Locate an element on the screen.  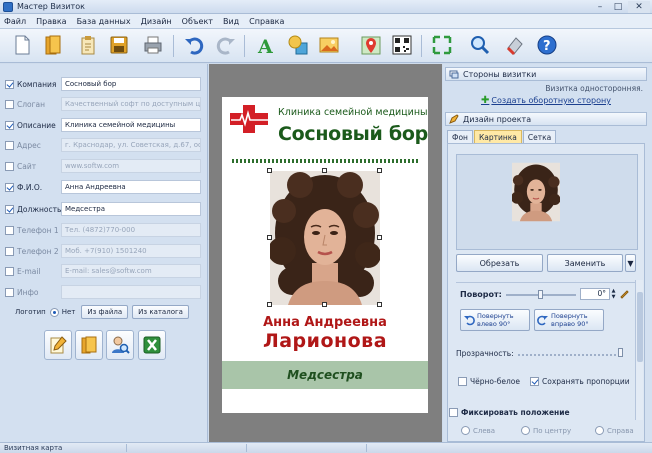
address-input: г. Краснодар, ул. Советская, д.67, оф.30 is located at coordinates (131, 145).